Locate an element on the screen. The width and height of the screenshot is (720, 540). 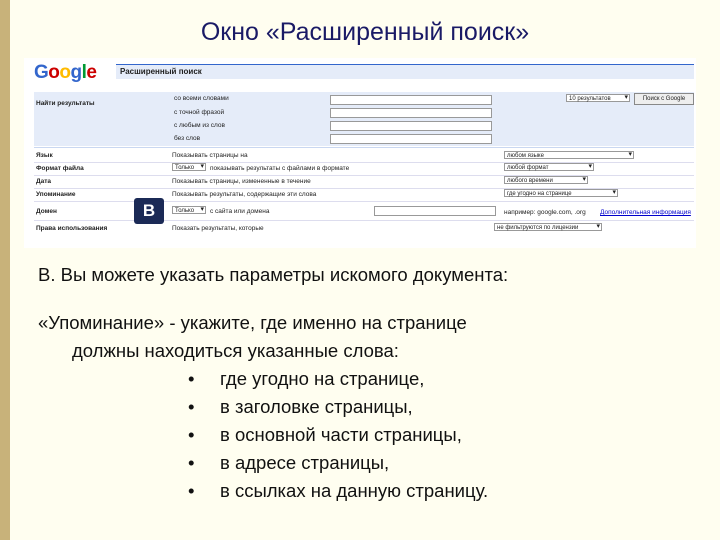
page-header-bar: Расширенный поиск is located at coordinates (405, 71).